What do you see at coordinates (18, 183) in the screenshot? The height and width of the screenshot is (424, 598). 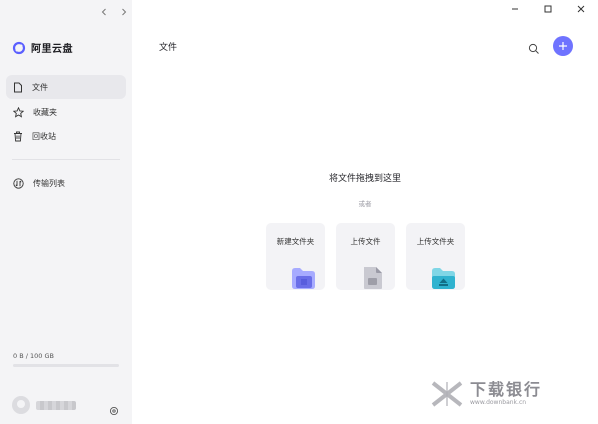 I see `transfer-icon` at bounding box center [18, 183].